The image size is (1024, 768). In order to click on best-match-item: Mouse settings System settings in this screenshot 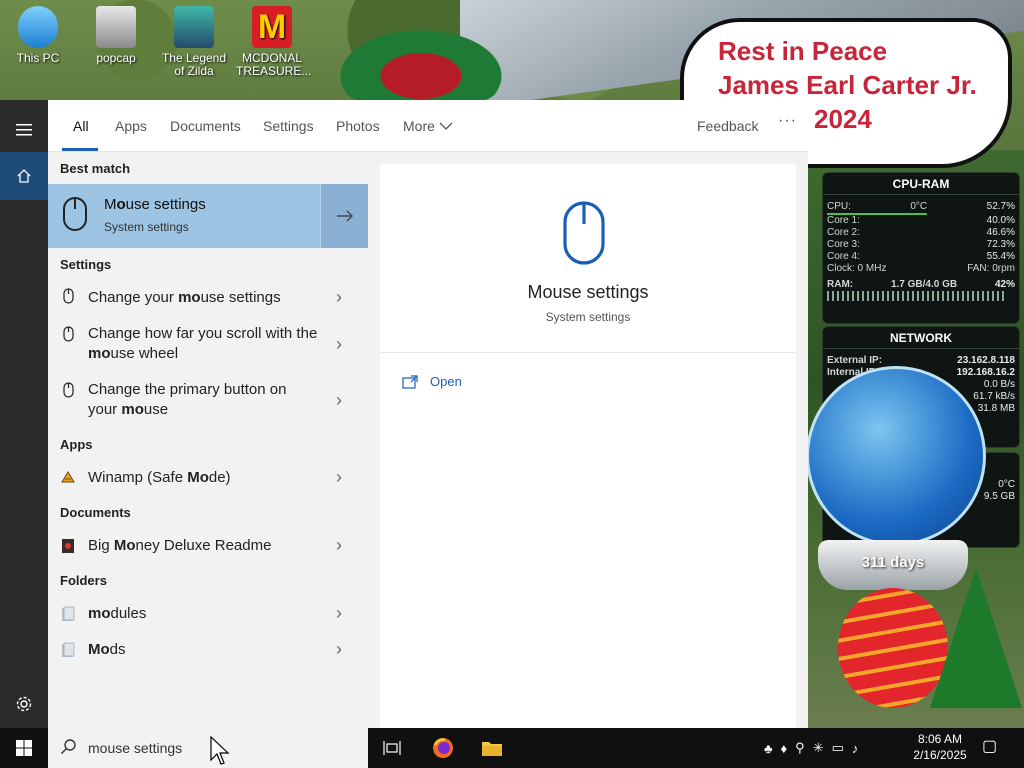, I will do `click(184, 216)`.